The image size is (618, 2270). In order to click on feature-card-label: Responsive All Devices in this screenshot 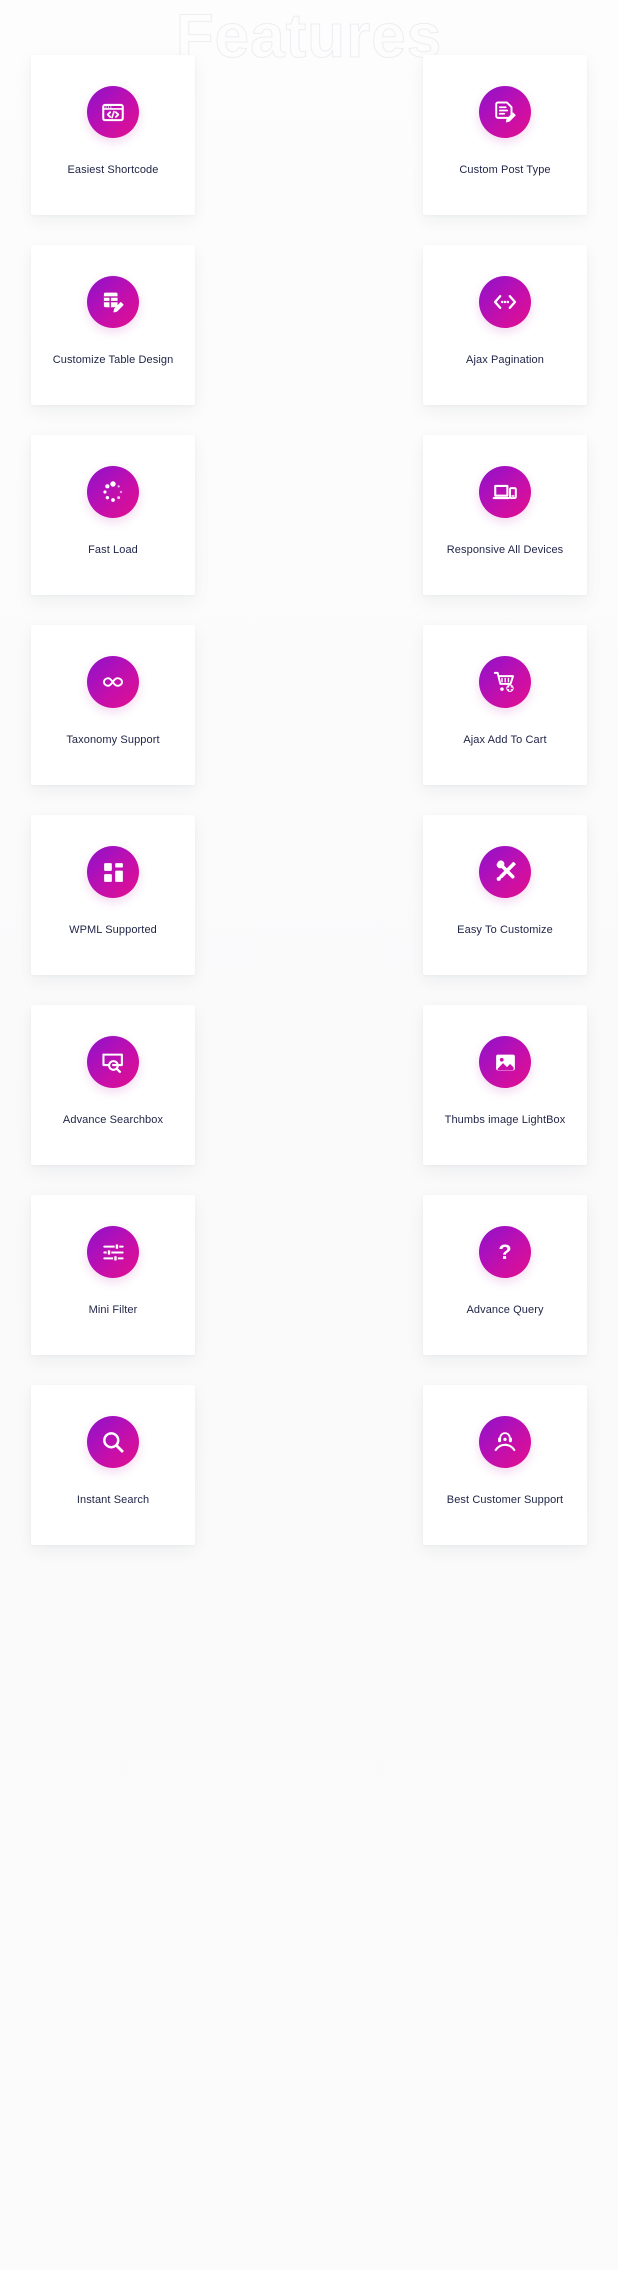, I will do `click(505, 550)`.